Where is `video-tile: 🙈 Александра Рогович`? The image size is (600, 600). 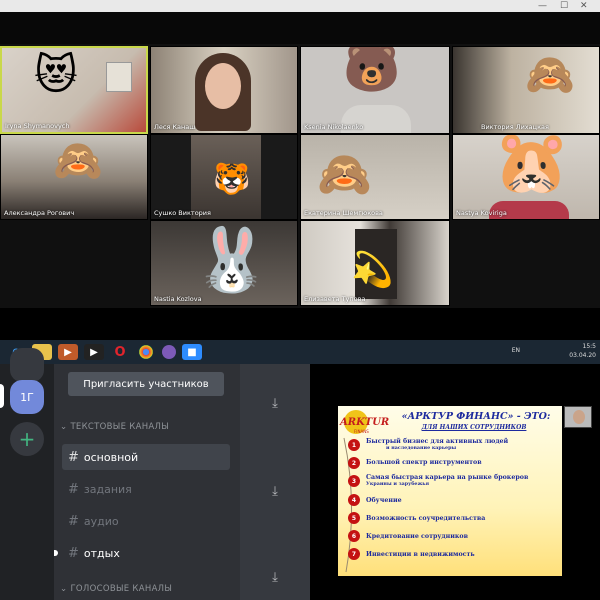 video-tile: 🙈 Александра Рогович is located at coordinates (74, 177).